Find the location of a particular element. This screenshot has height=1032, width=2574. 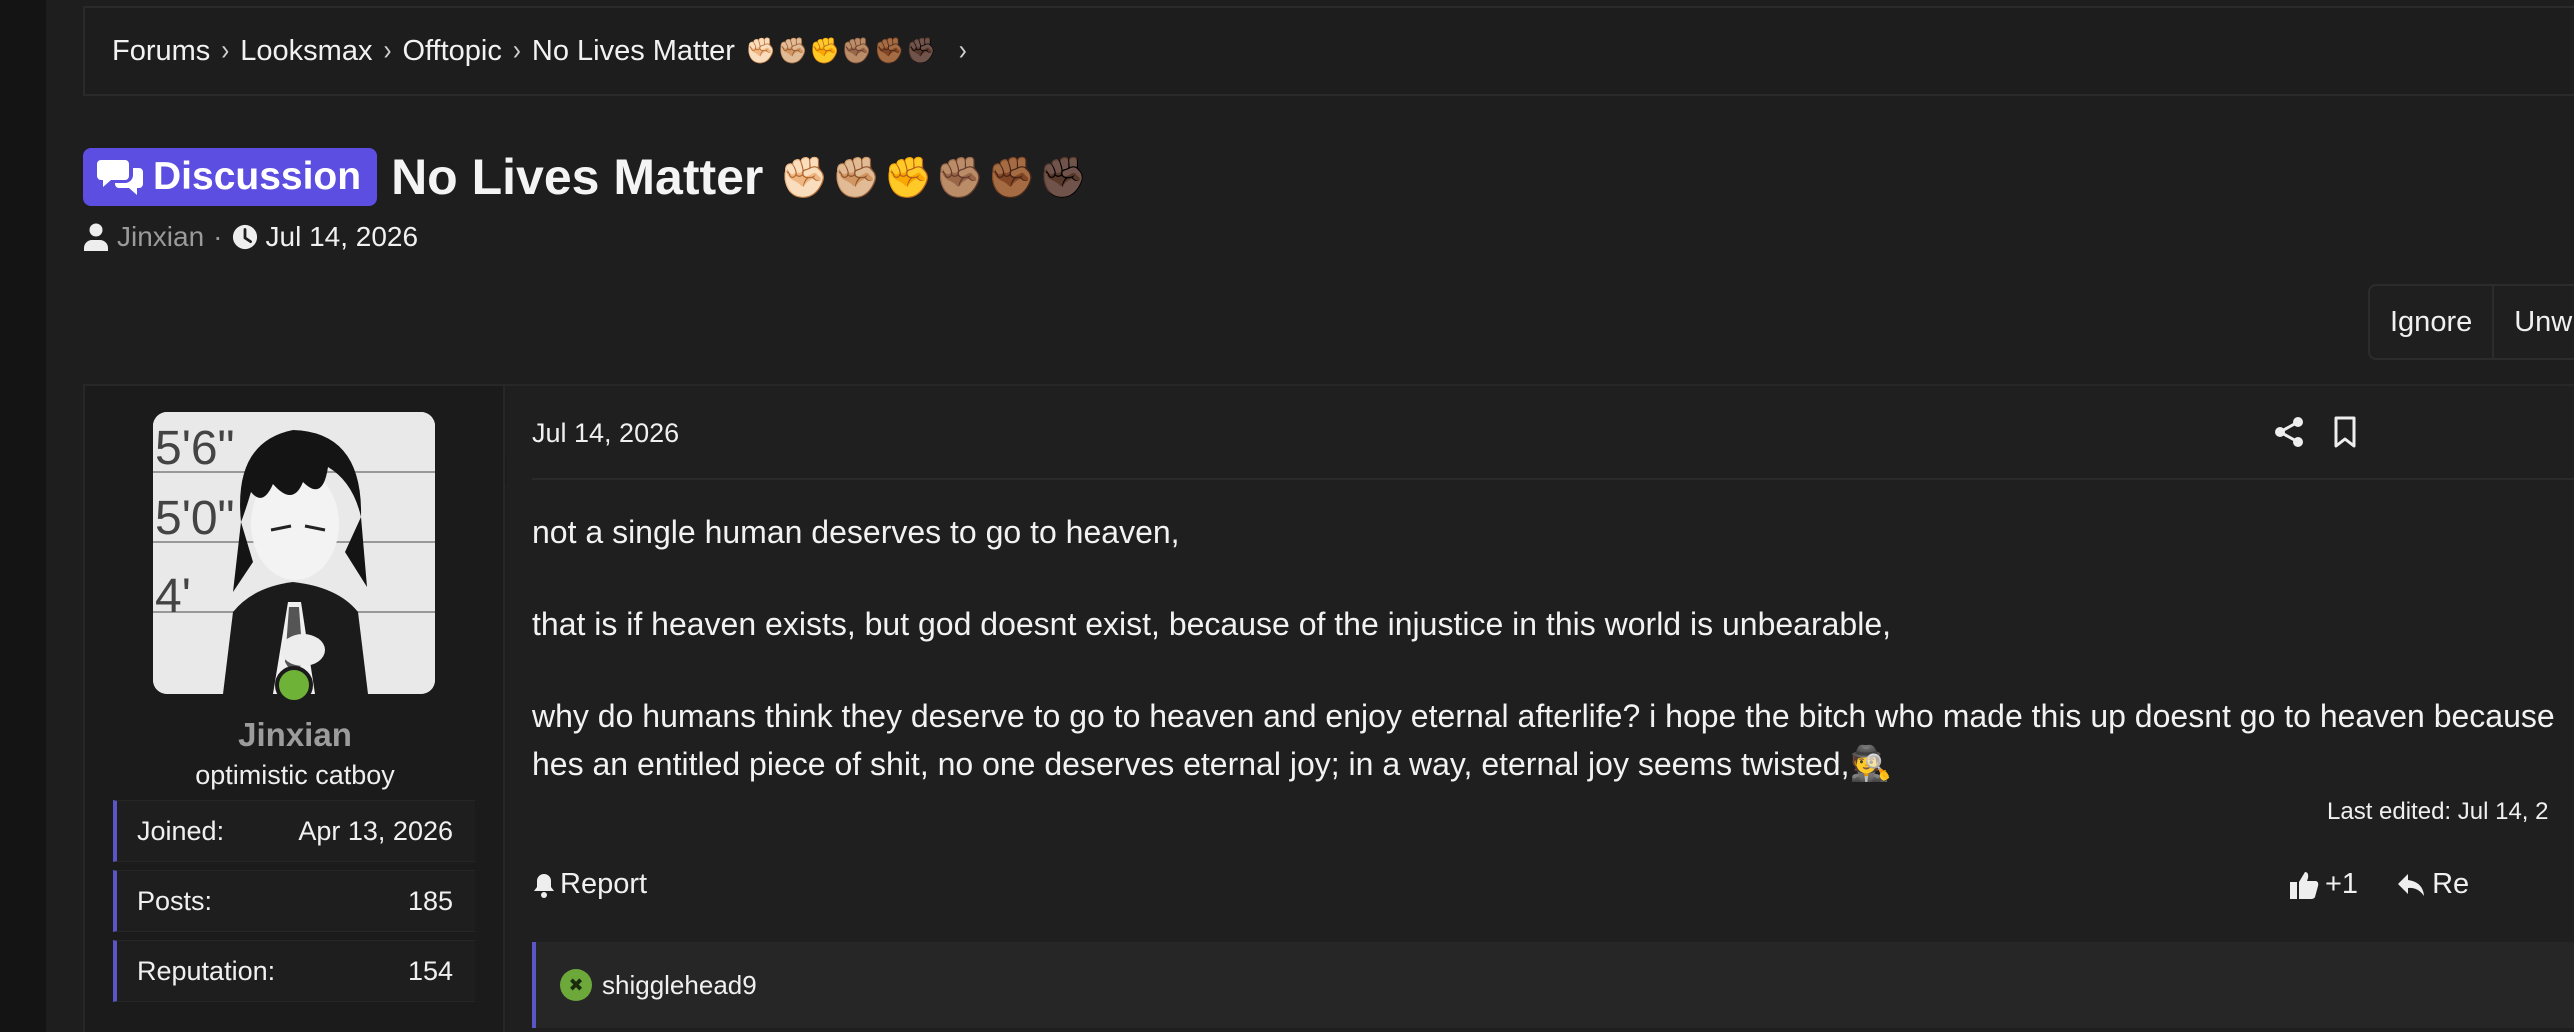

breadcrumb-item-thread: No Lives Matter ✊🏻✊🏼✊✊🏽✊🏾✊🏿 is located at coordinates (735, 51).